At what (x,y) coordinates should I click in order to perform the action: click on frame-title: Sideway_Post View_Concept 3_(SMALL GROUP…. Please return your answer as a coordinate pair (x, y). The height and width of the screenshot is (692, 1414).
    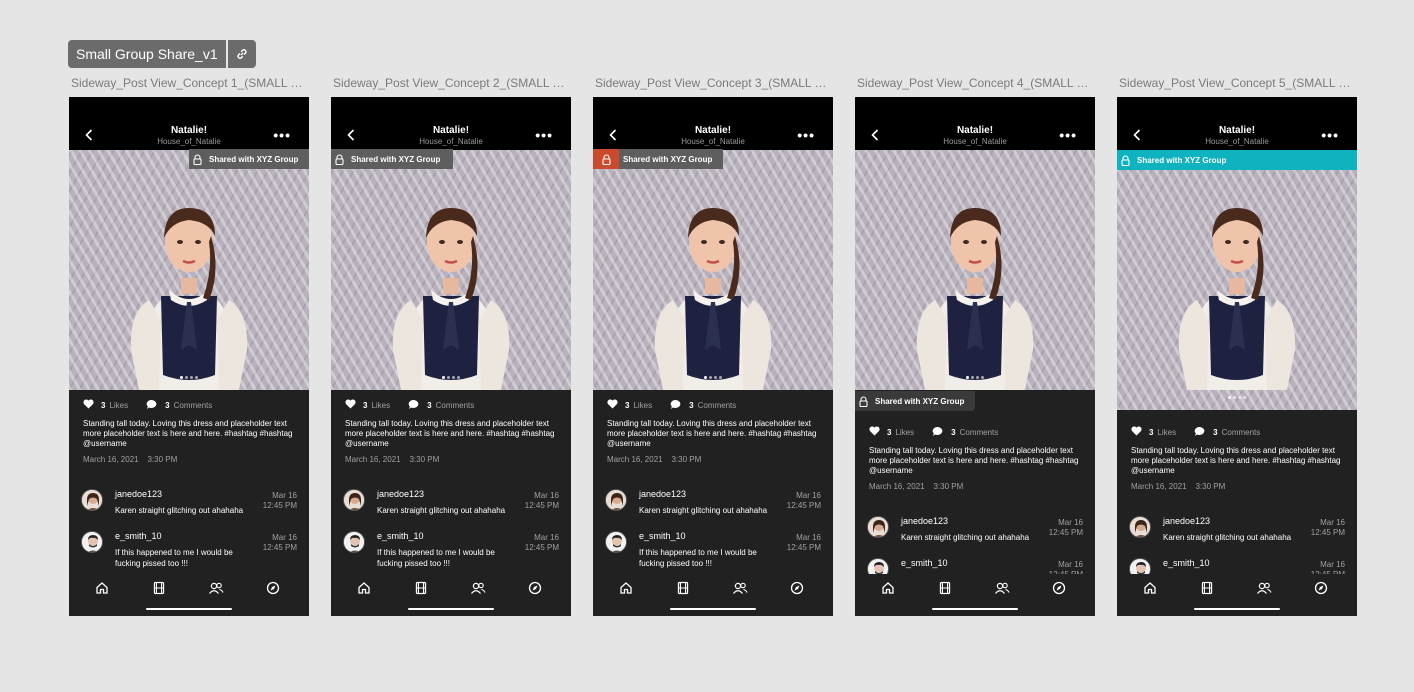
    Looking at the image, I should click on (715, 83).